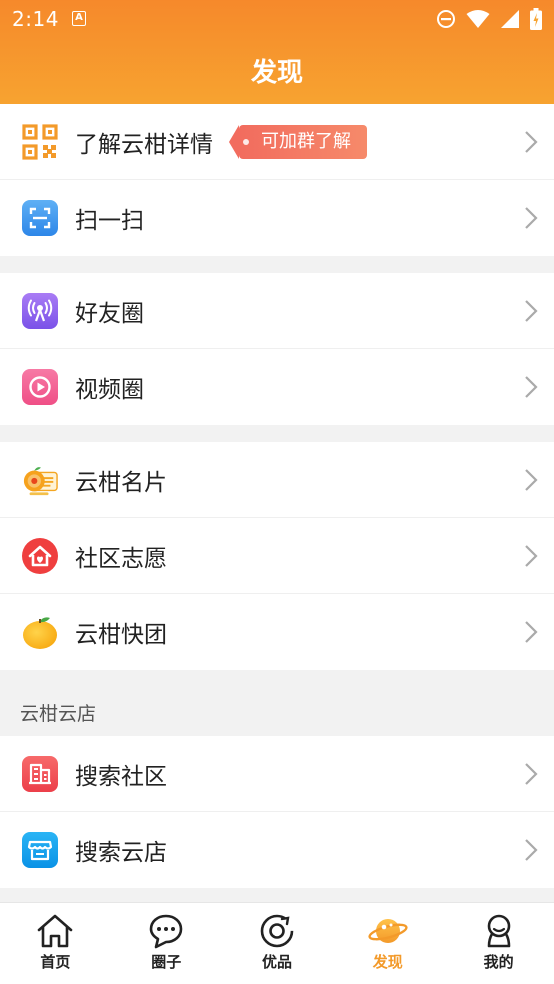  What do you see at coordinates (277, 632) in the screenshot?
I see `menu-item-group-buy: 云柑快团` at bounding box center [277, 632].